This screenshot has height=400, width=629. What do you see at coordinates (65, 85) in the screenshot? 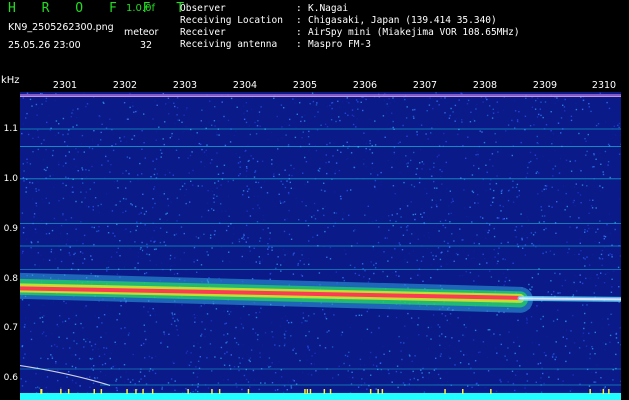
I see `time-label: 2301` at bounding box center [65, 85].